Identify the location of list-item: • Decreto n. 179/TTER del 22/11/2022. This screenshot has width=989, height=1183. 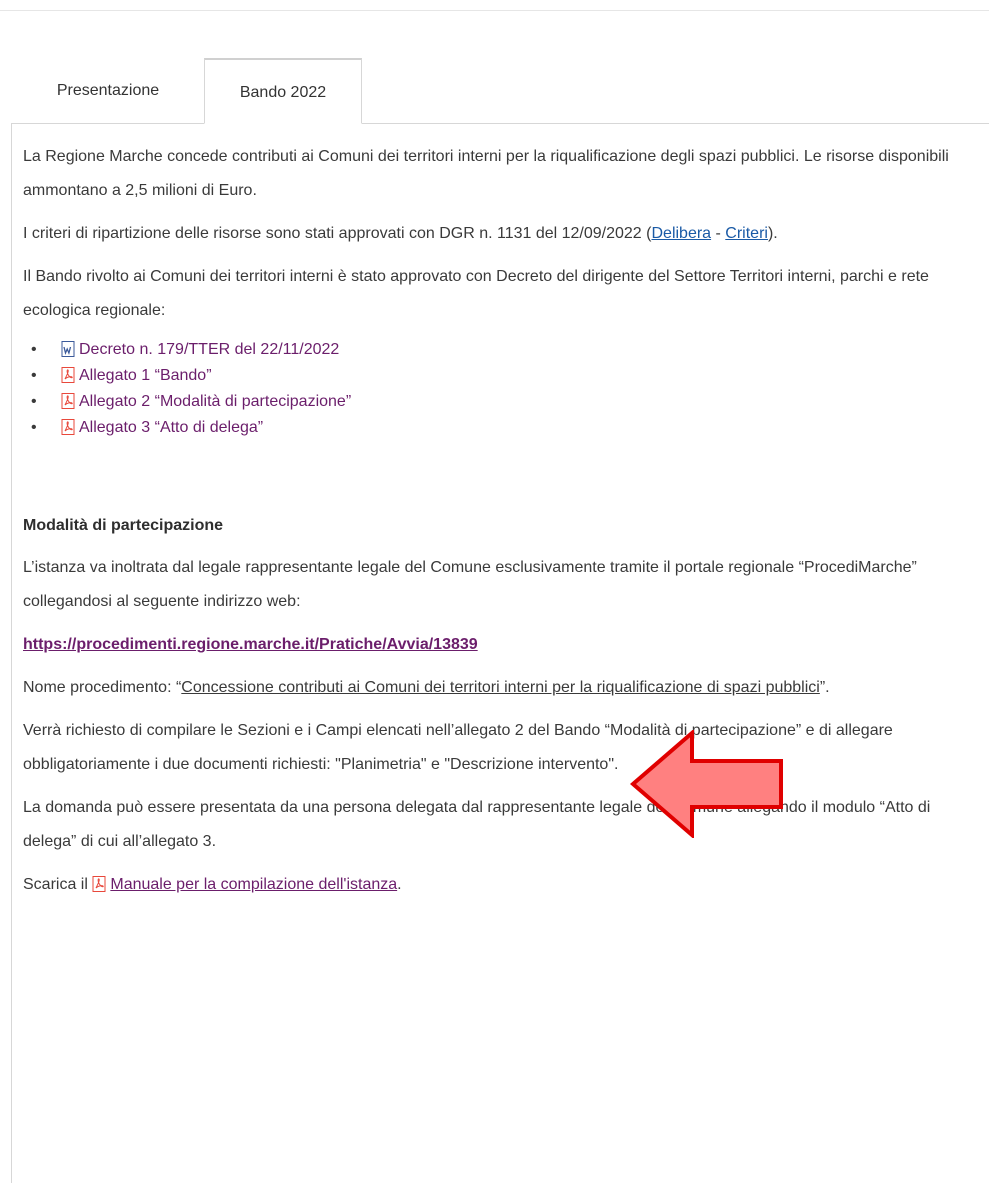
(185, 349).